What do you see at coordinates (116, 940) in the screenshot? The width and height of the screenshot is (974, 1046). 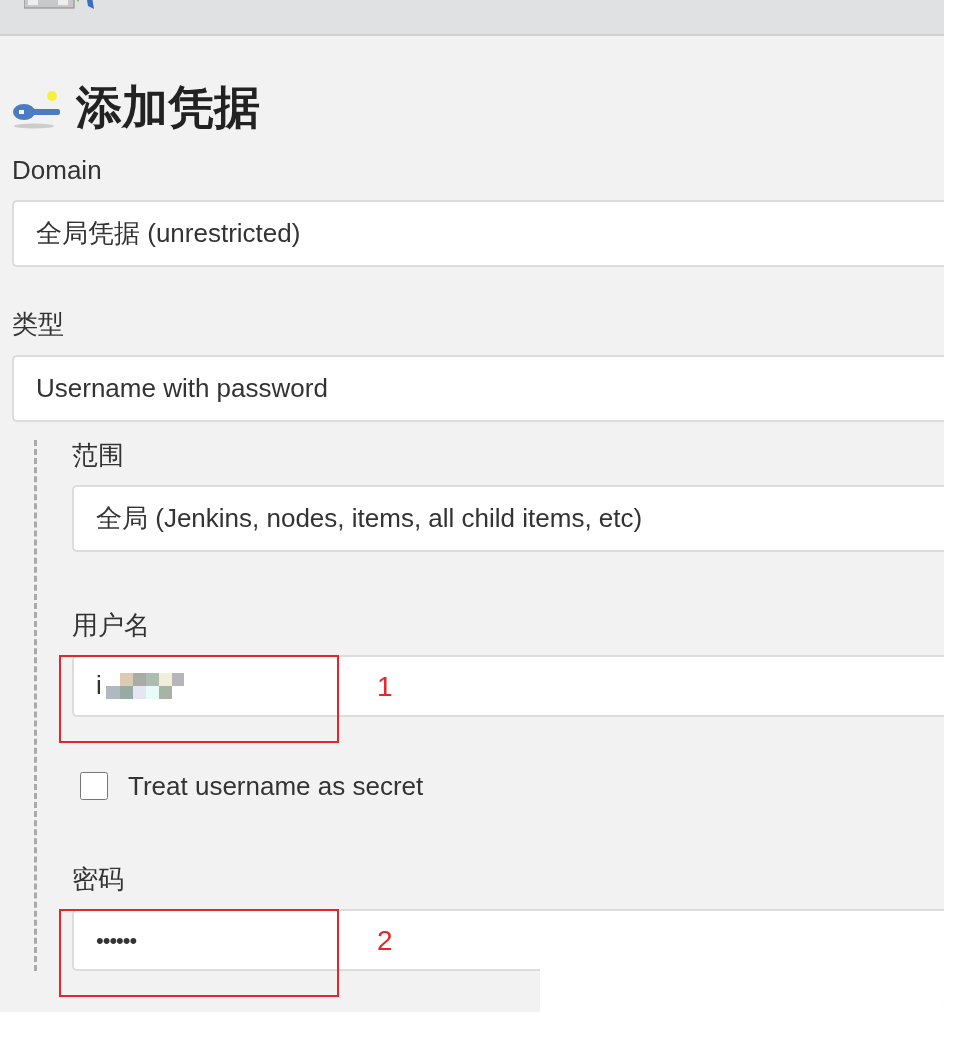 I see `field-value: ••••••` at bounding box center [116, 940].